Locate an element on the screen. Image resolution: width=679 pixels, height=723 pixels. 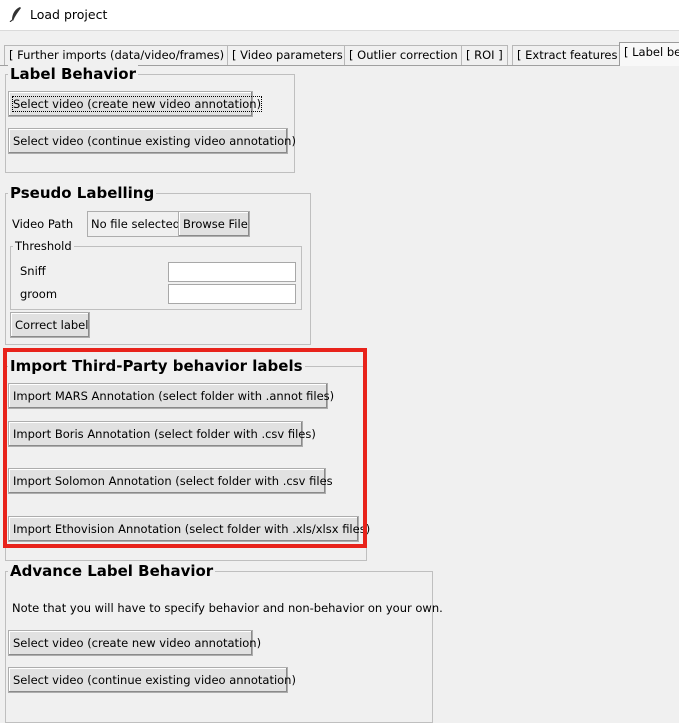
window-title: Load project is located at coordinates (69, 14).